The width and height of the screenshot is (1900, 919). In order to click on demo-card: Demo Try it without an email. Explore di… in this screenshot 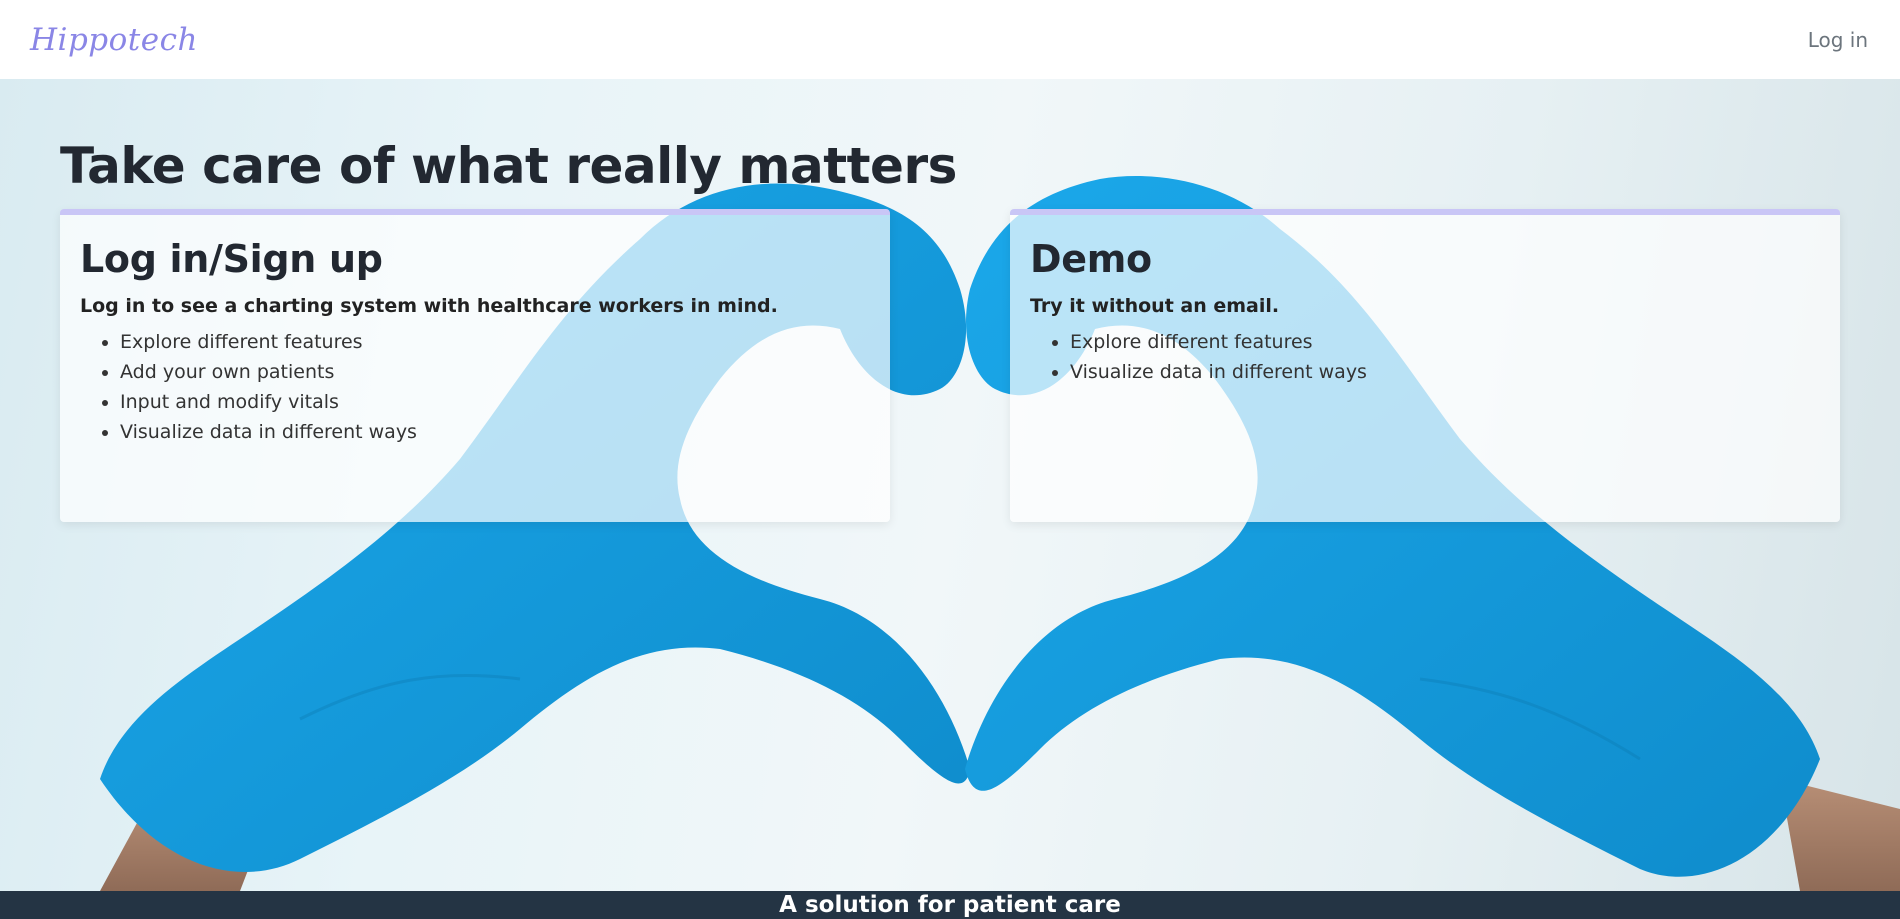, I will do `click(1425, 365)`.